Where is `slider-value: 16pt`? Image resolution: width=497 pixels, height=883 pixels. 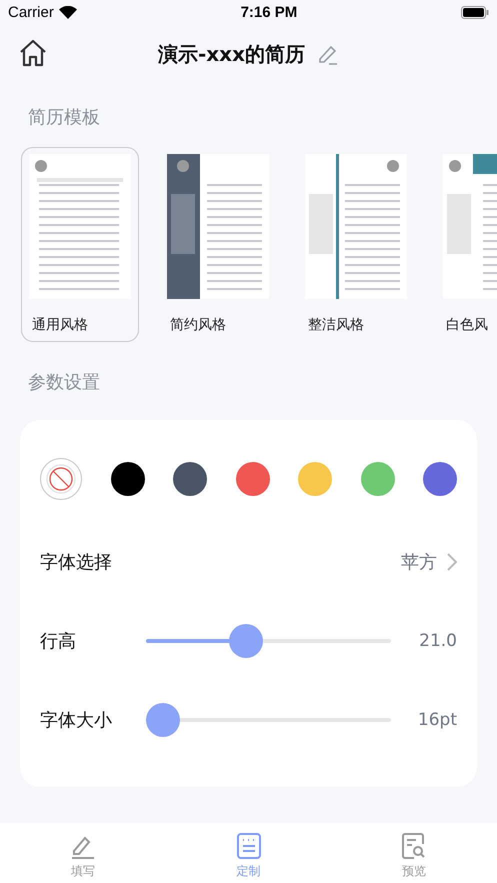
slider-value: 16pt is located at coordinates (437, 720).